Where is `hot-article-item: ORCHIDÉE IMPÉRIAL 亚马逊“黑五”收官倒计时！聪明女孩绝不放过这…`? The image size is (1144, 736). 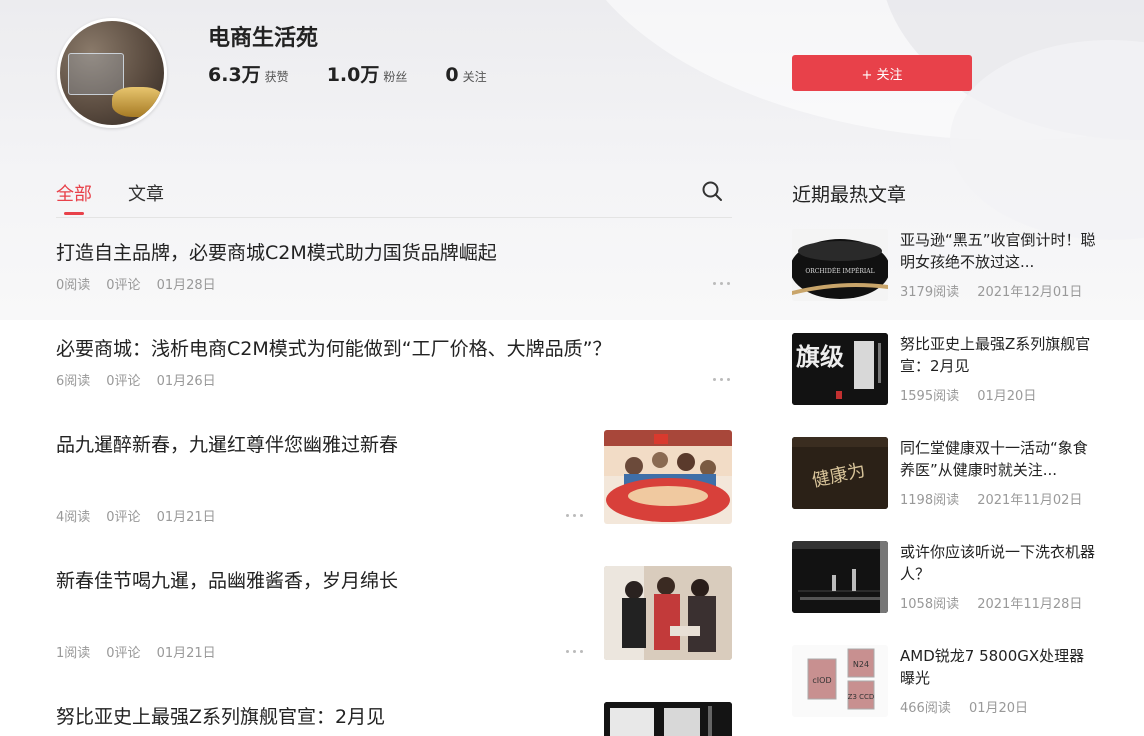
hot-article-item: ORCHIDÉE IMPÉRIAL 亚马逊“黑五”收官倒计时！聪明女孩绝不放过这… is located at coordinates (947, 265).